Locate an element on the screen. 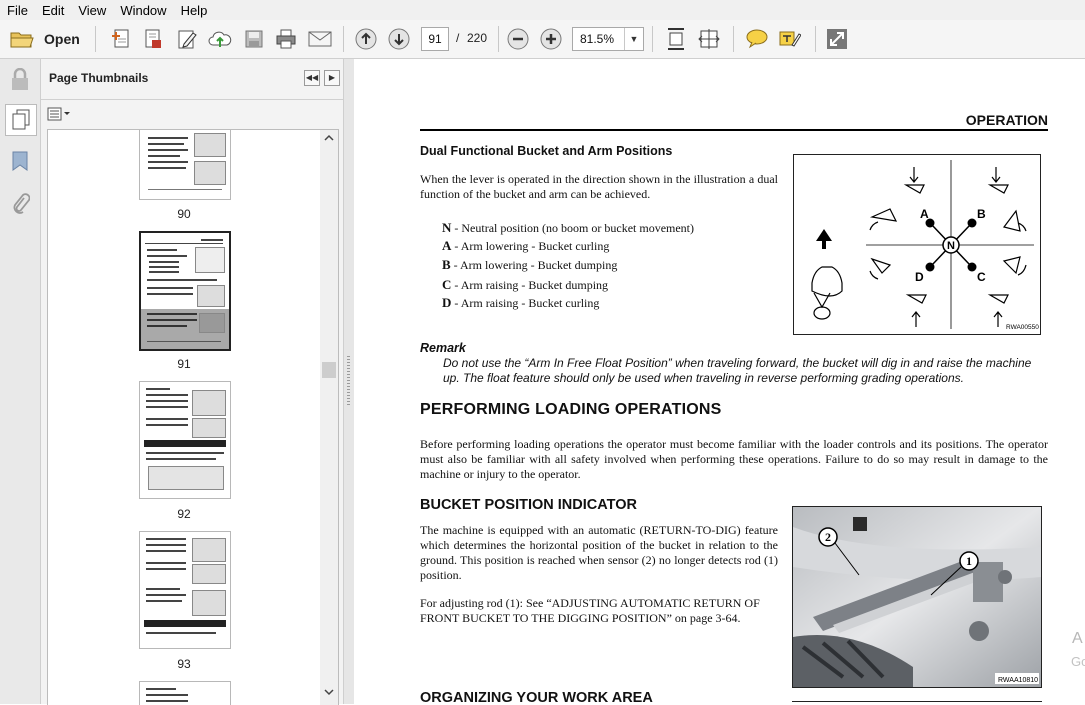  legend-item-b: B - Arm lowering - Bucket dumping is located at coordinates (530, 264).